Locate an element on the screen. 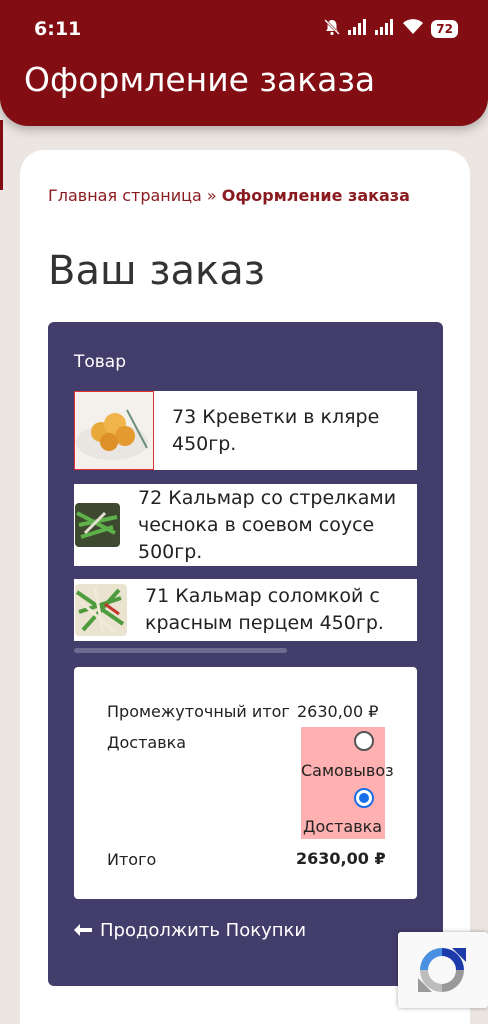 The height and width of the screenshot is (1024, 488). page-title: Ваш заказ is located at coordinates (156, 271).